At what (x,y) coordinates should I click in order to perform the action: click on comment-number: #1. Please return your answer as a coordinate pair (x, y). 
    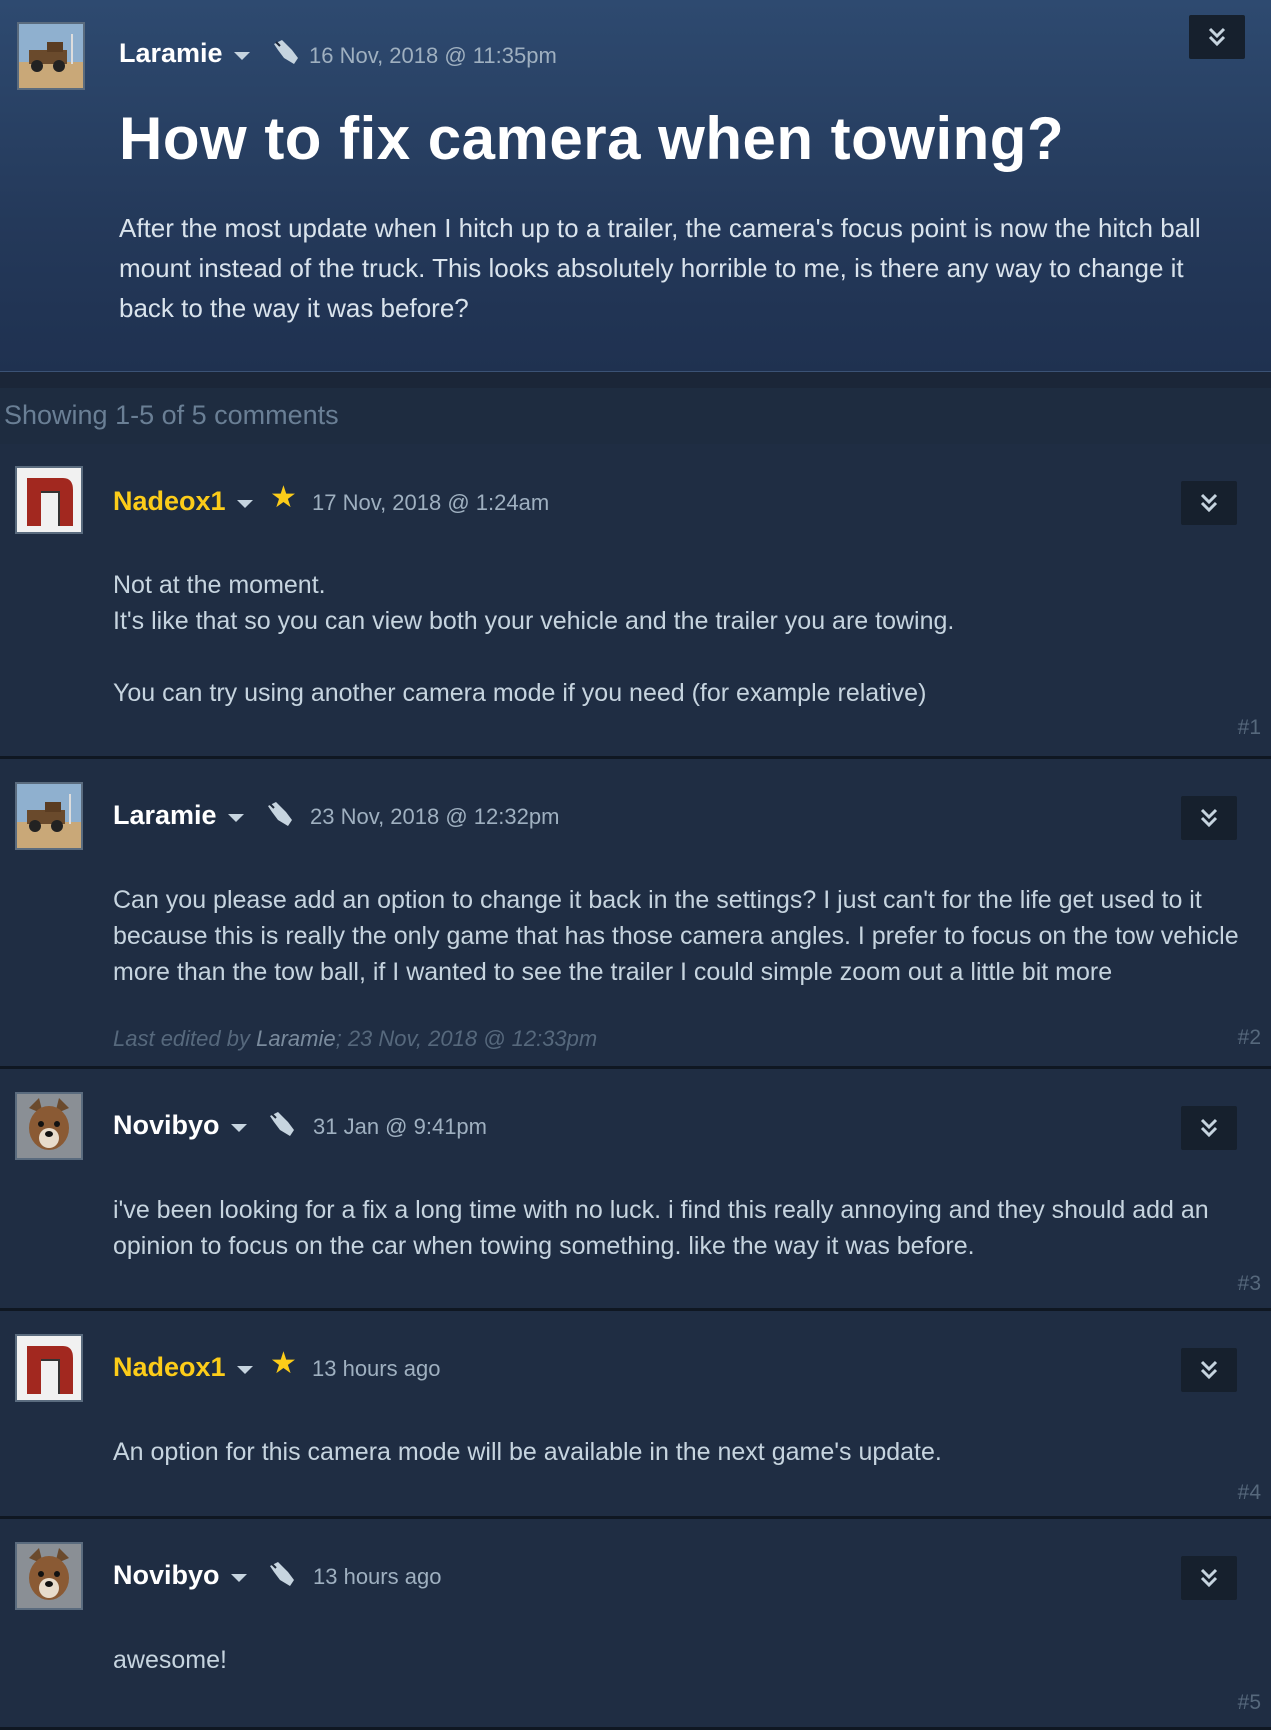
    Looking at the image, I should click on (1249, 728).